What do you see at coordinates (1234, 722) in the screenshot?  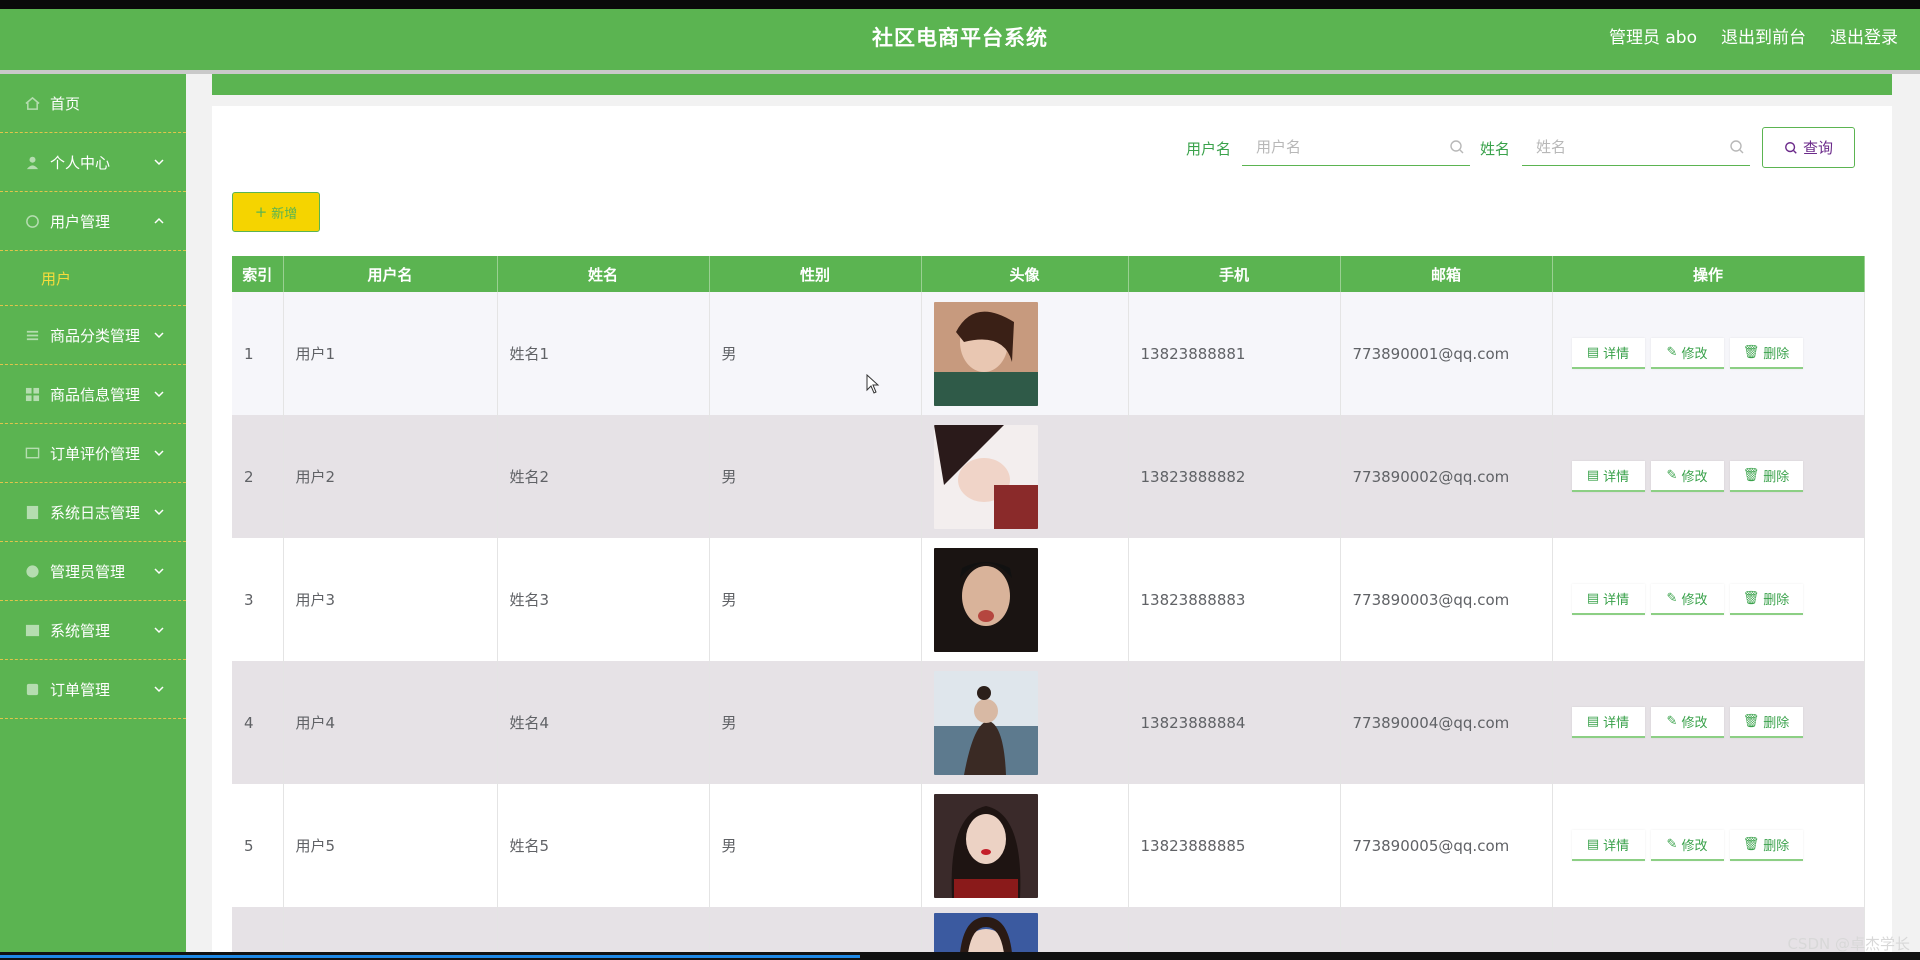 I see `cell-phone: 13823888884` at bounding box center [1234, 722].